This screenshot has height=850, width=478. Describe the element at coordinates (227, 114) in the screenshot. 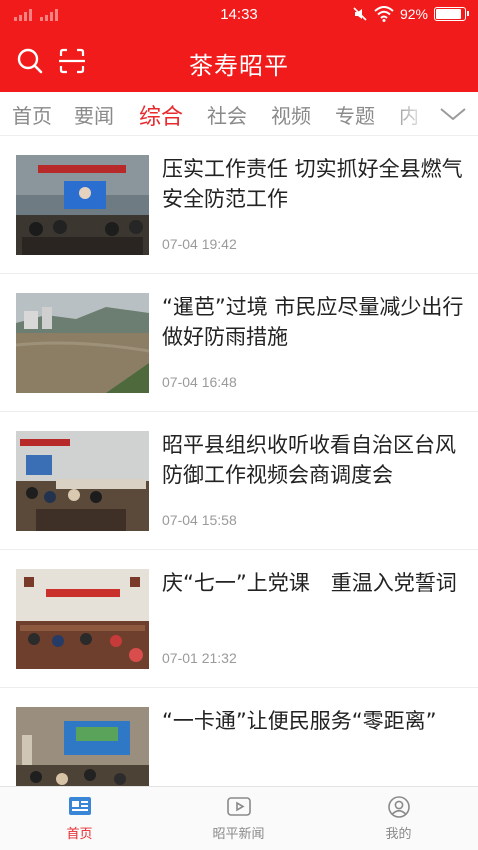

I see `tab-society: 社会` at that location.